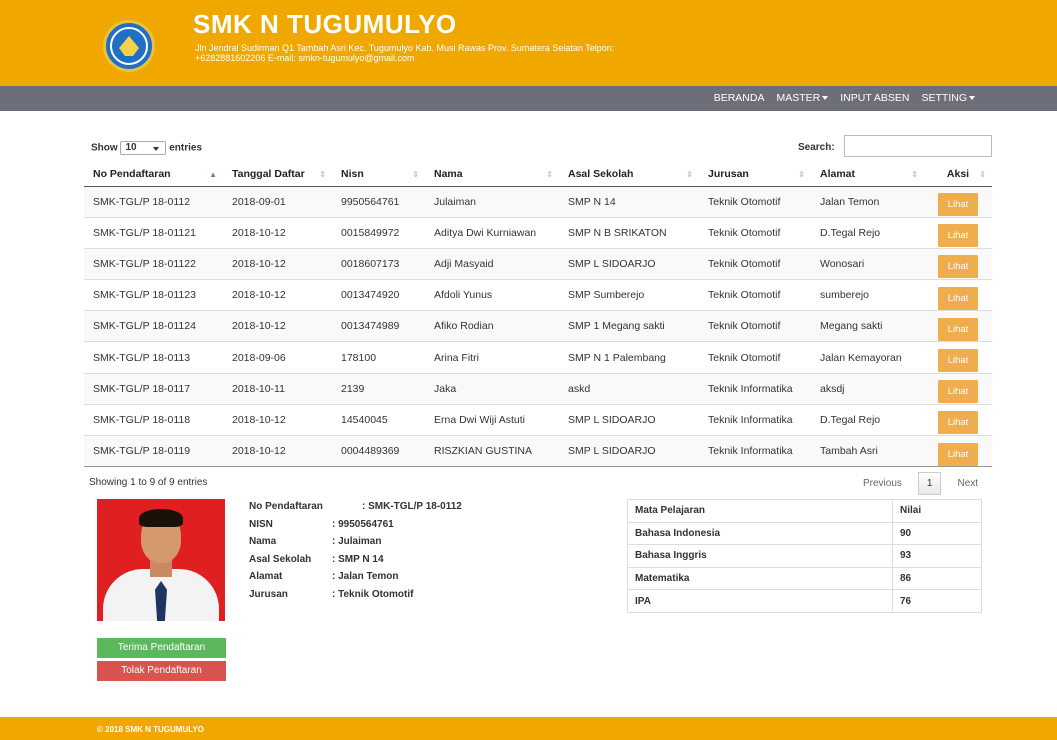  What do you see at coordinates (378, 357) in the screenshot?
I see `cell-nisn: 178100` at bounding box center [378, 357].